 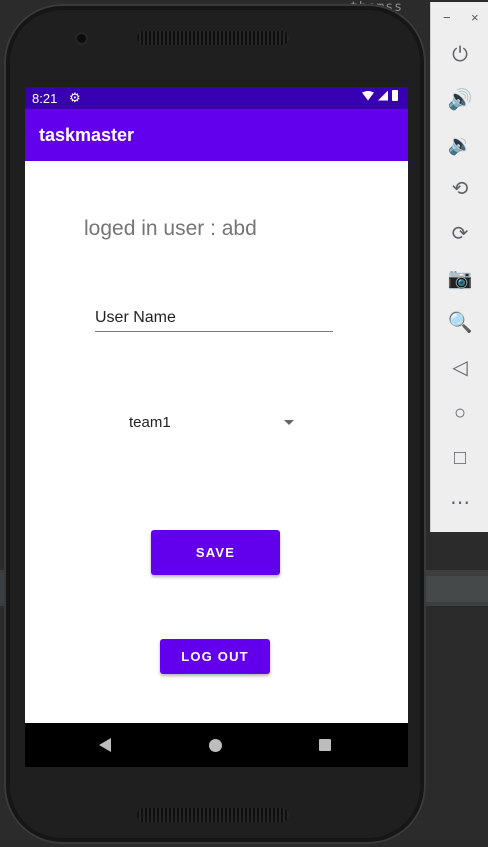 I want to click on status-icons, so click(x=380, y=95).